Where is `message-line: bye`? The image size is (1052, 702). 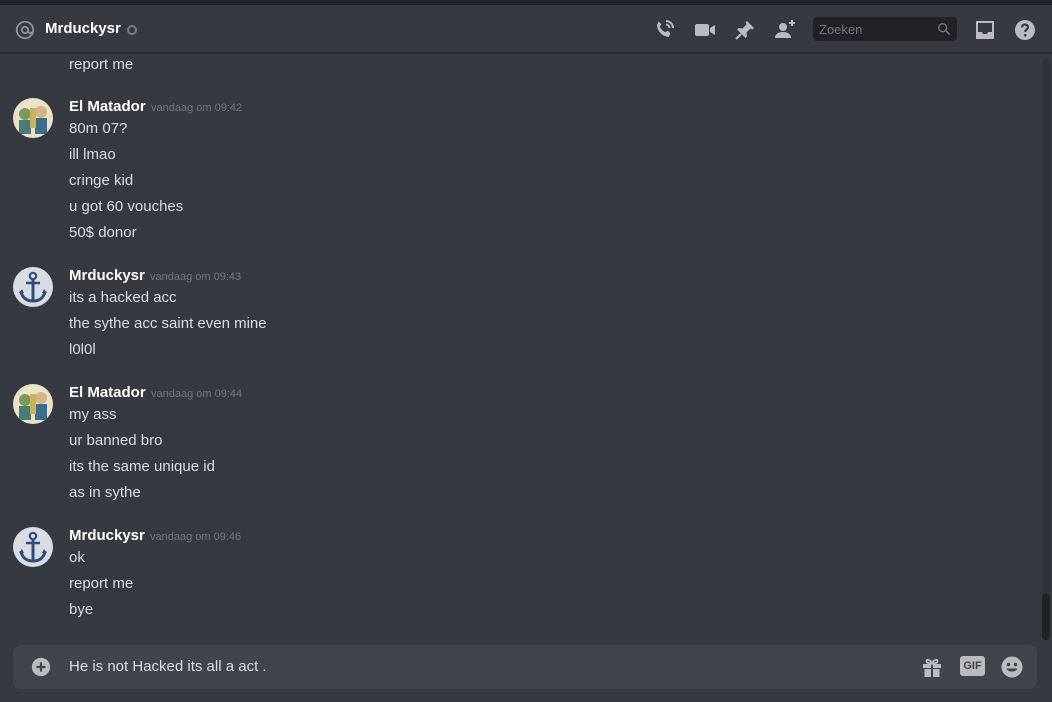 message-line: bye is located at coordinates (81, 609).